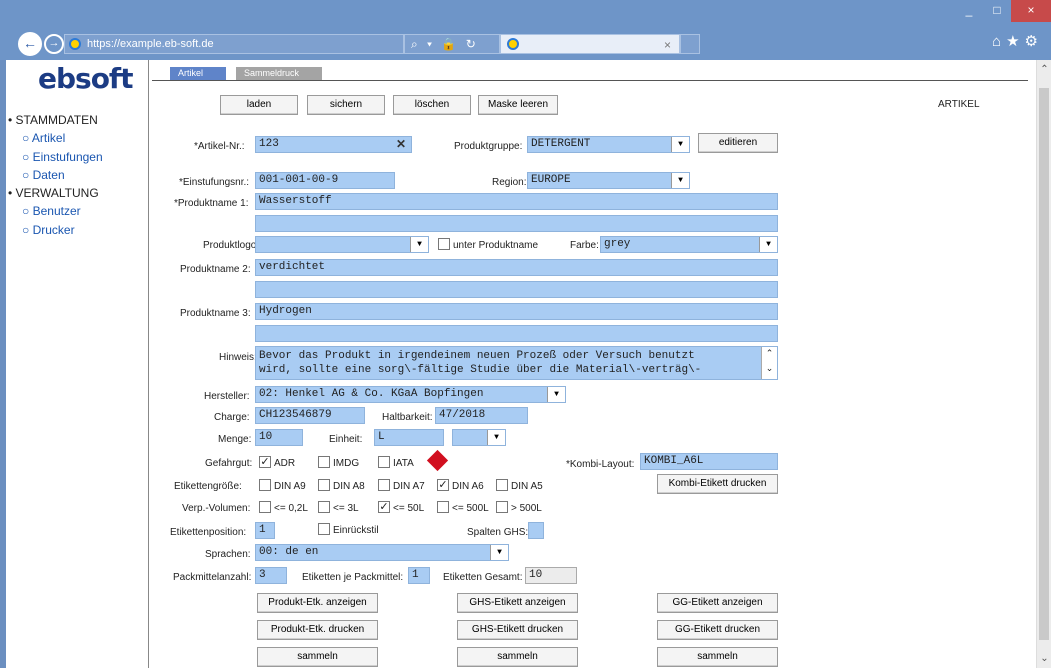 The width and height of the screenshot is (1051, 668). What do you see at coordinates (600, 464) in the screenshot?
I see `kombi-layout-label: *Kombi-Layout:` at bounding box center [600, 464].